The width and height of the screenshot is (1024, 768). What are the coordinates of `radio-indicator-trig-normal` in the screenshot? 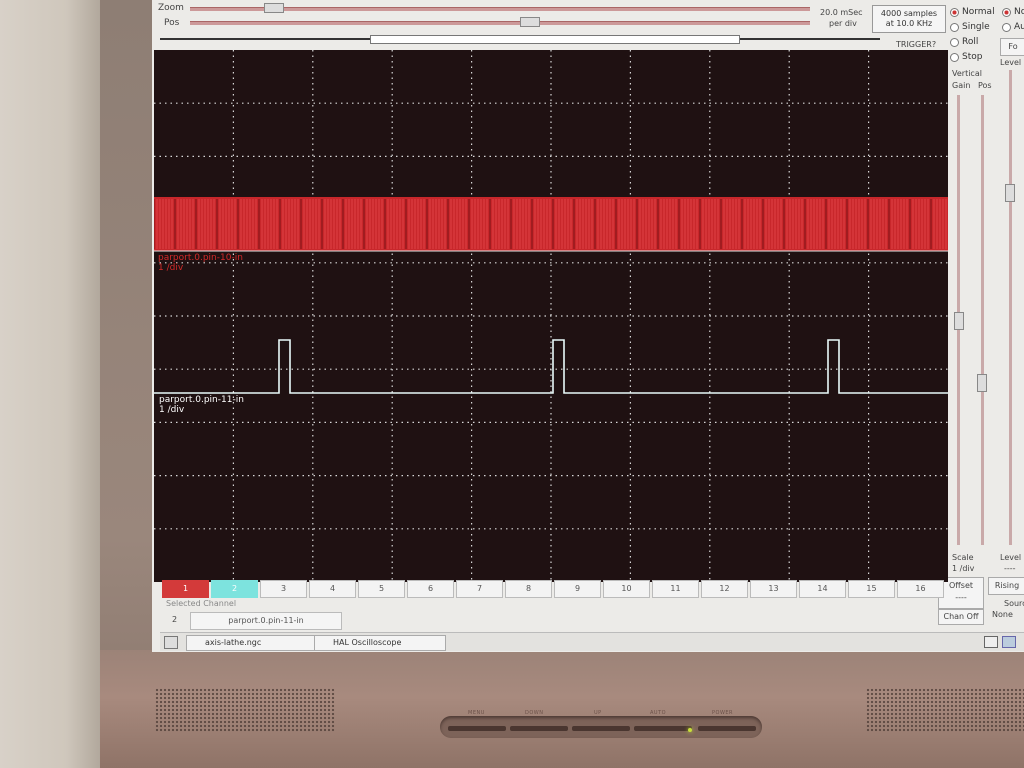 It's located at (1006, 12).